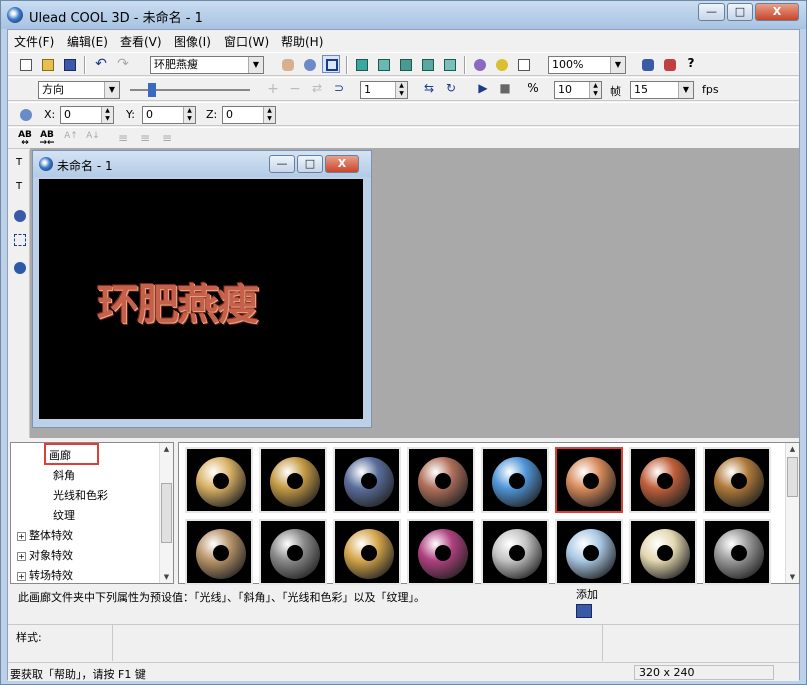 This screenshot has width=807, height=685. What do you see at coordinates (69, 64) in the screenshot?
I see `save-disk-icon` at bounding box center [69, 64].